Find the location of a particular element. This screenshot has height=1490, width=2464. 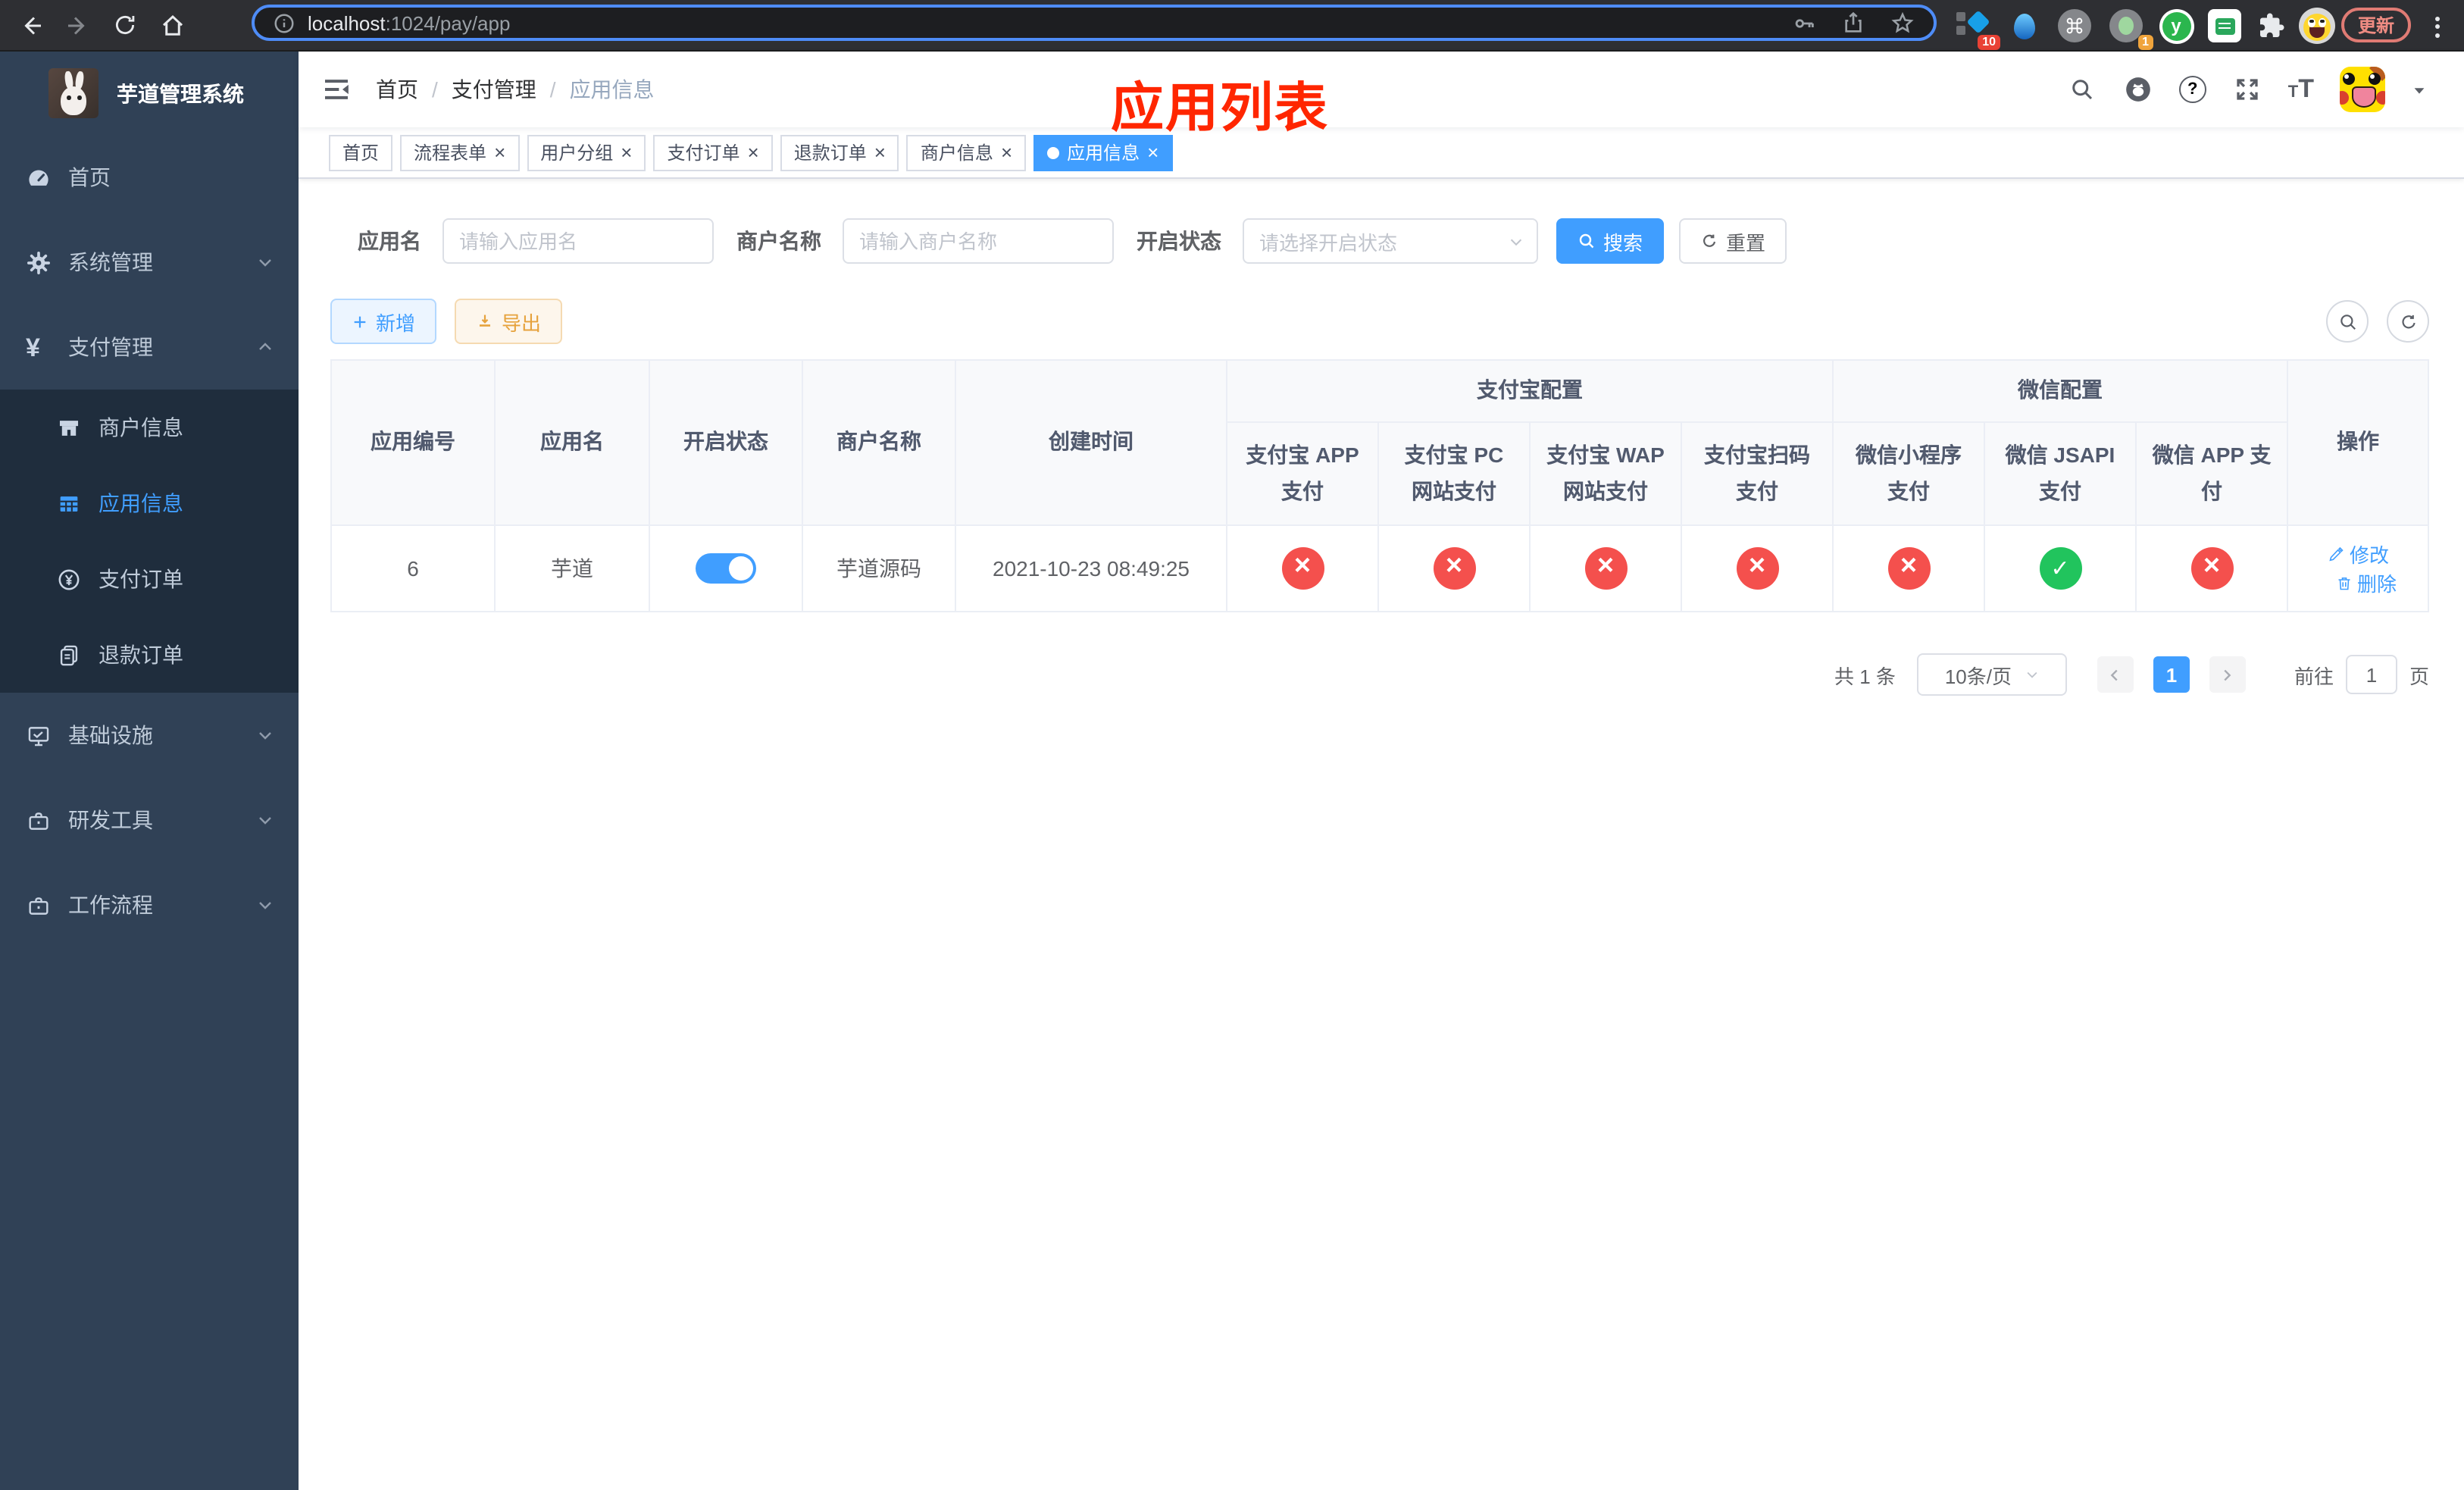

sidebar-logo: 芋道管理系统 is located at coordinates (149, 93).